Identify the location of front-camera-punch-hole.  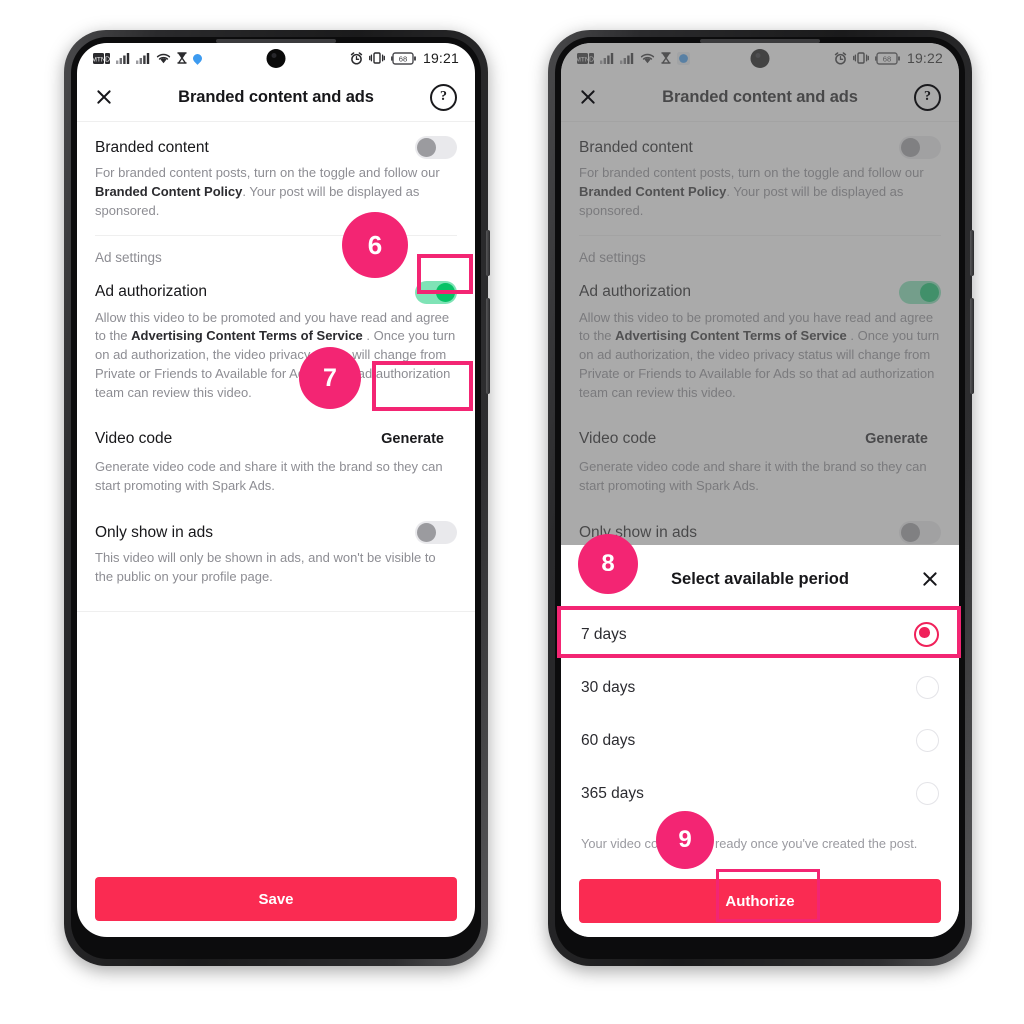
(276, 58).